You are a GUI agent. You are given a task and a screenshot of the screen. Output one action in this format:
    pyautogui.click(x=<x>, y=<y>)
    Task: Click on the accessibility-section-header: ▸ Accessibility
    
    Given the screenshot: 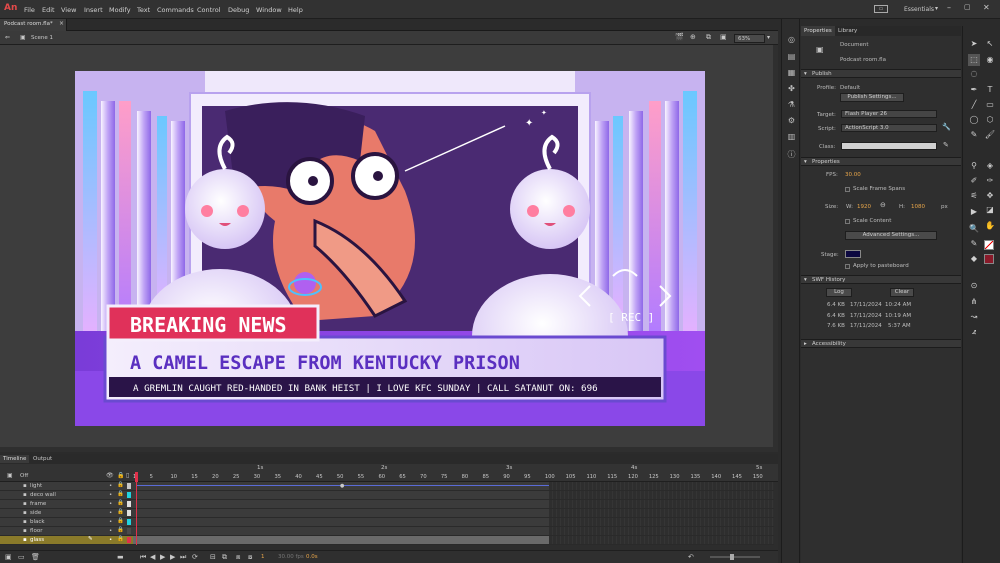 What is the action you would take?
    pyautogui.click(x=881, y=343)
    